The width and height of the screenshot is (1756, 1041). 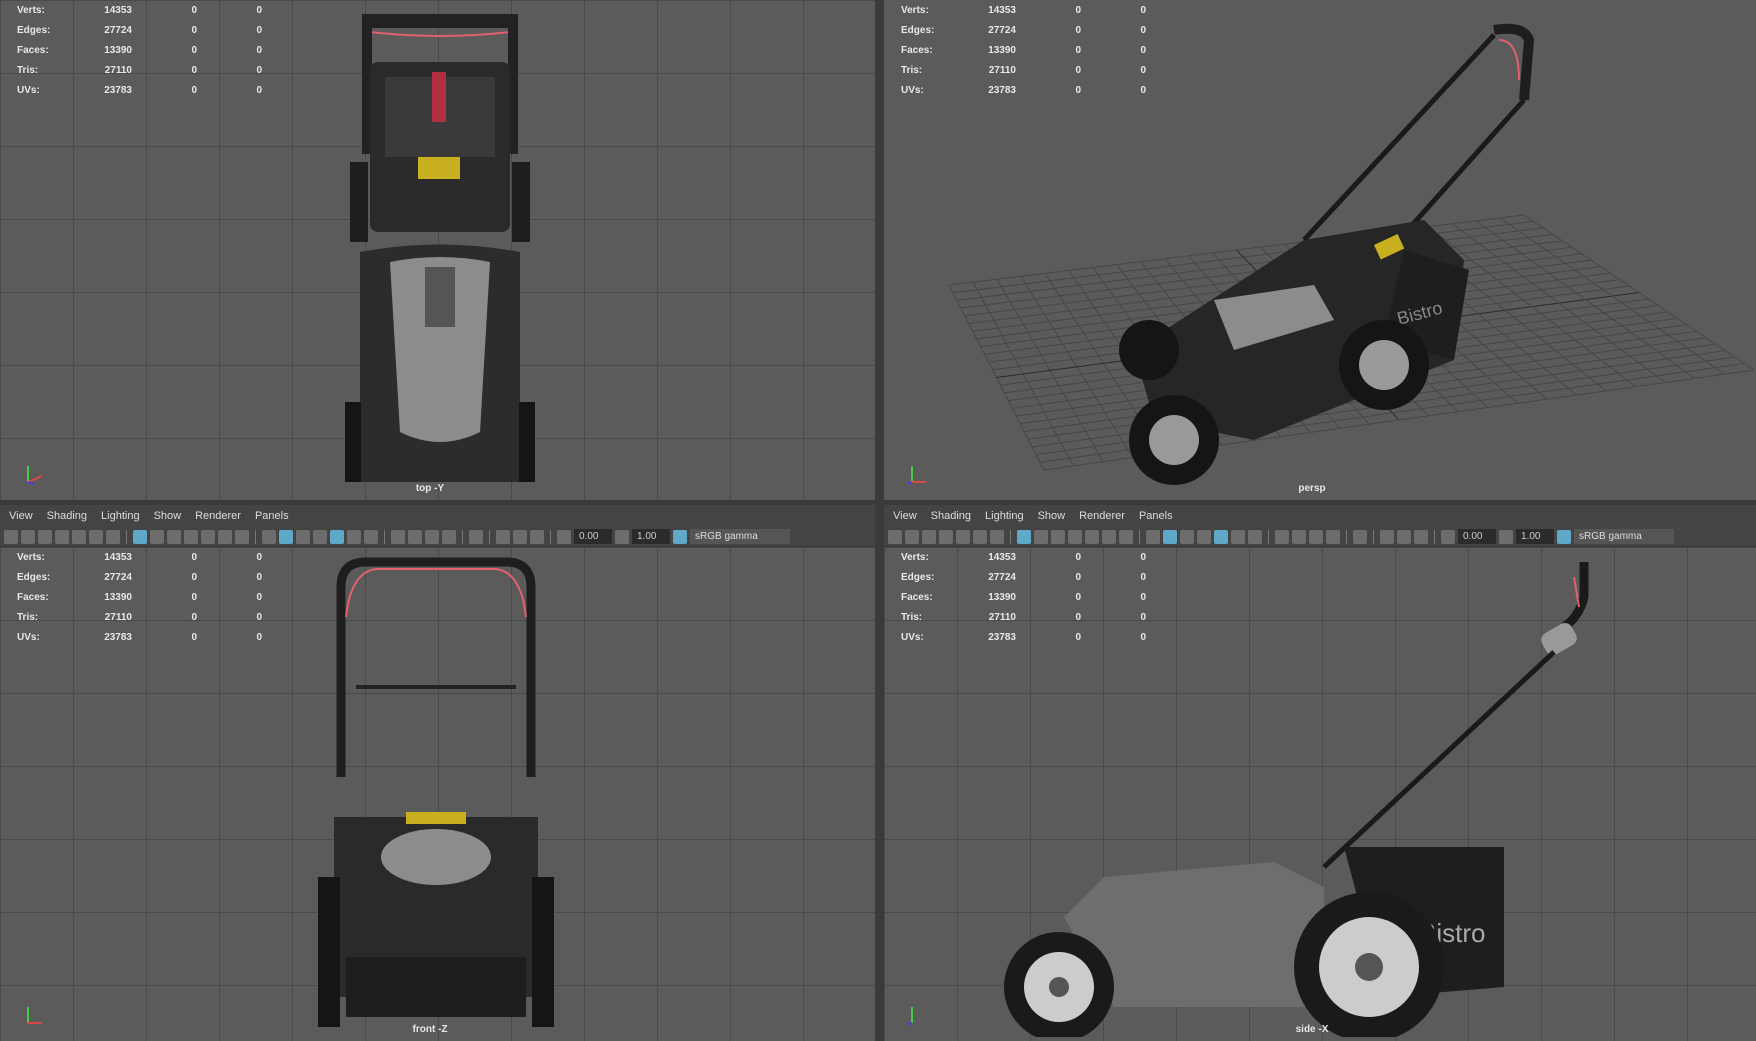 What do you see at coordinates (118, 30) in the screenshot?
I see `stat-values: 27724` at bounding box center [118, 30].